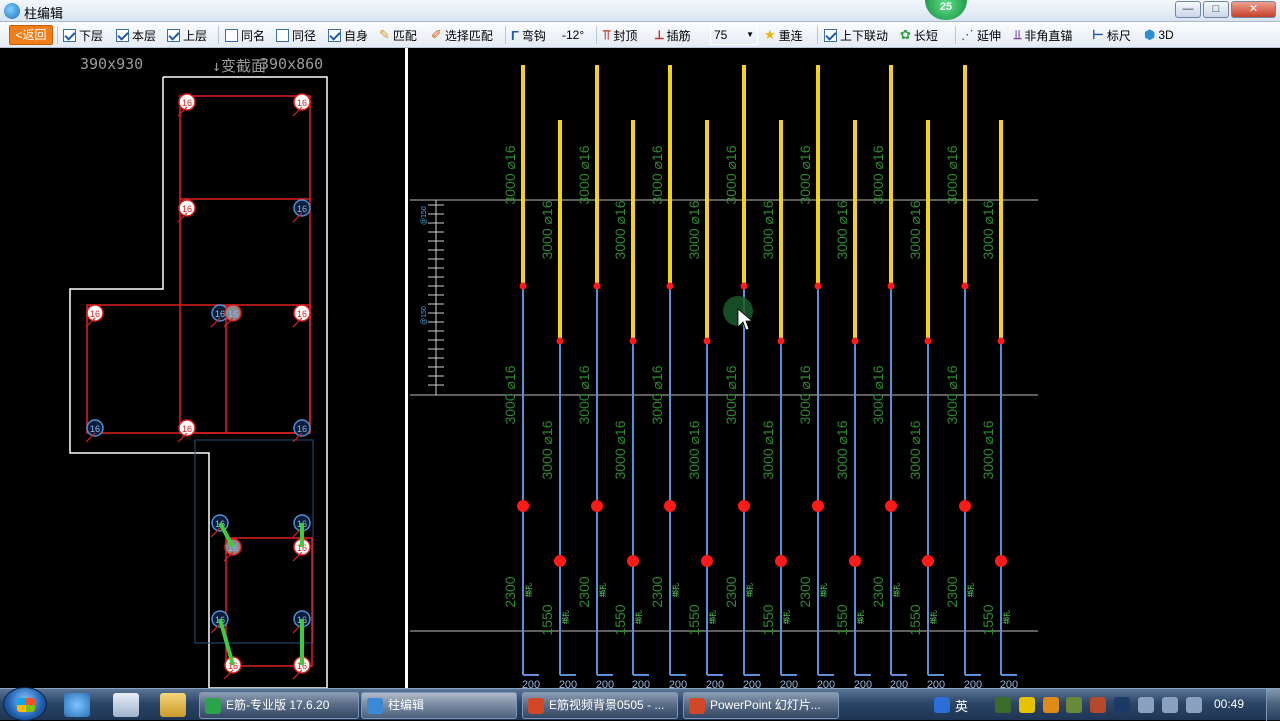 The width and height of the screenshot is (1280, 721). I want to click on checkbox-lower-layer: 下层, so click(83, 35).